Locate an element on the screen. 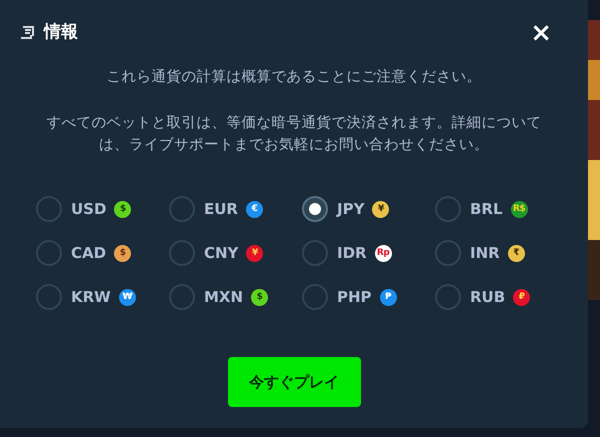  play-now-button: 今すぐプレイ is located at coordinates (294, 382).